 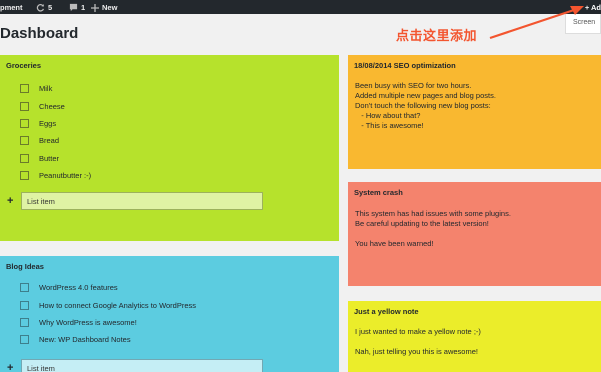 I want to click on list-item: Milk, so click(x=55, y=88).